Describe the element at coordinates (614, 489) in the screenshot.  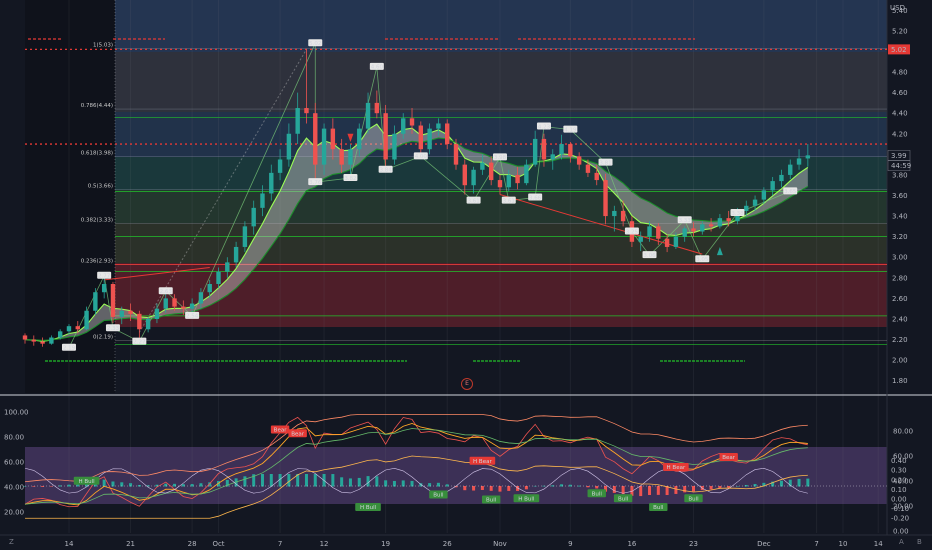
I see `histogram-bar` at that location.